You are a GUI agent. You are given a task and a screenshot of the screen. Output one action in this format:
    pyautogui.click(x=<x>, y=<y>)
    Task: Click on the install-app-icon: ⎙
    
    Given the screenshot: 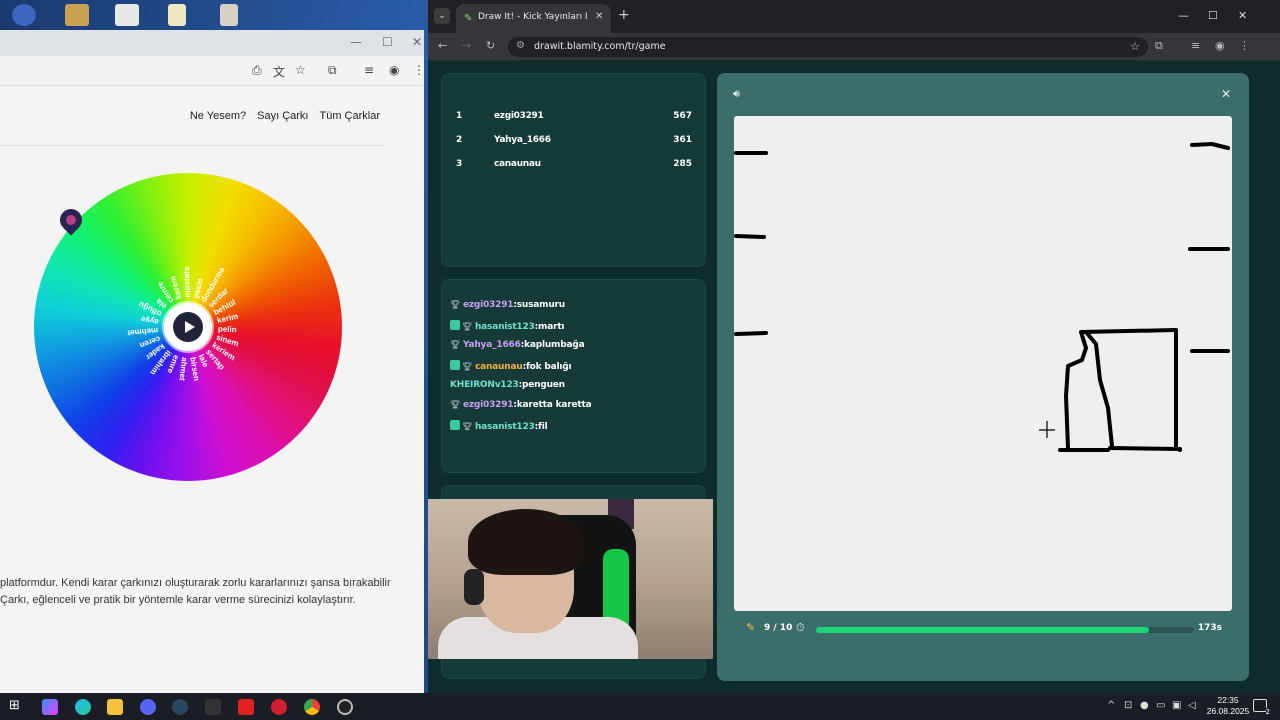 What is the action you would take?
    pyautogui.click(x=257, y=70)
    